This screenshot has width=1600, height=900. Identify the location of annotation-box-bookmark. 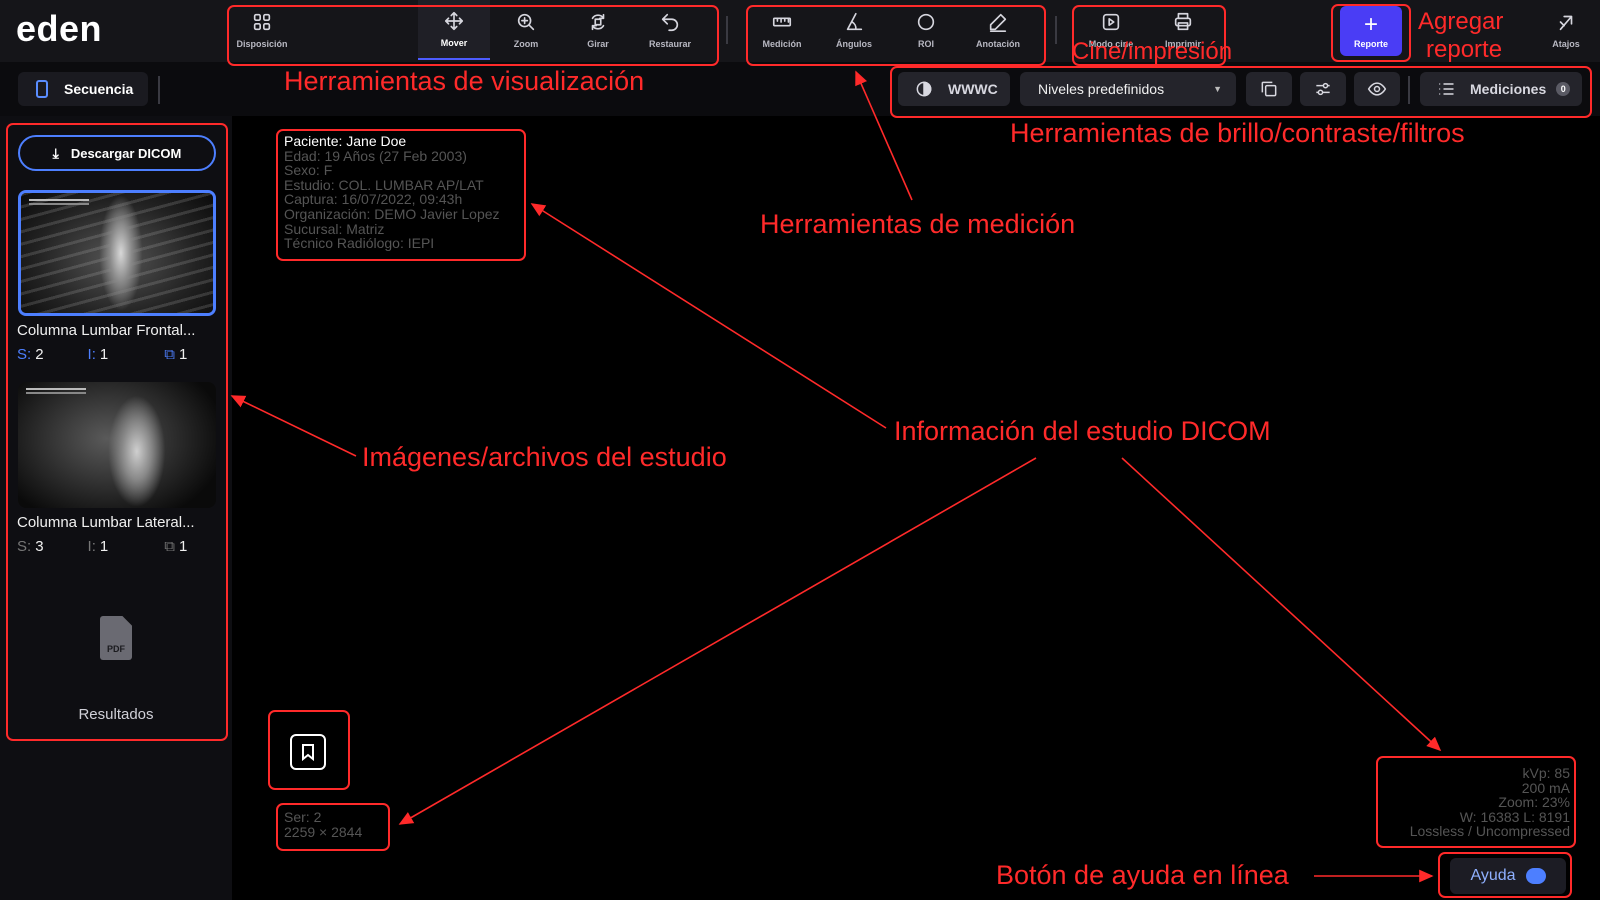
(309, 750).